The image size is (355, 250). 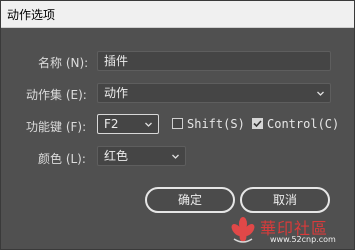 What do you see at coordinates (303, 239) in the screenshot?
I see `watermark-url: www.52cnp.com` at bounding box center [303, 239].